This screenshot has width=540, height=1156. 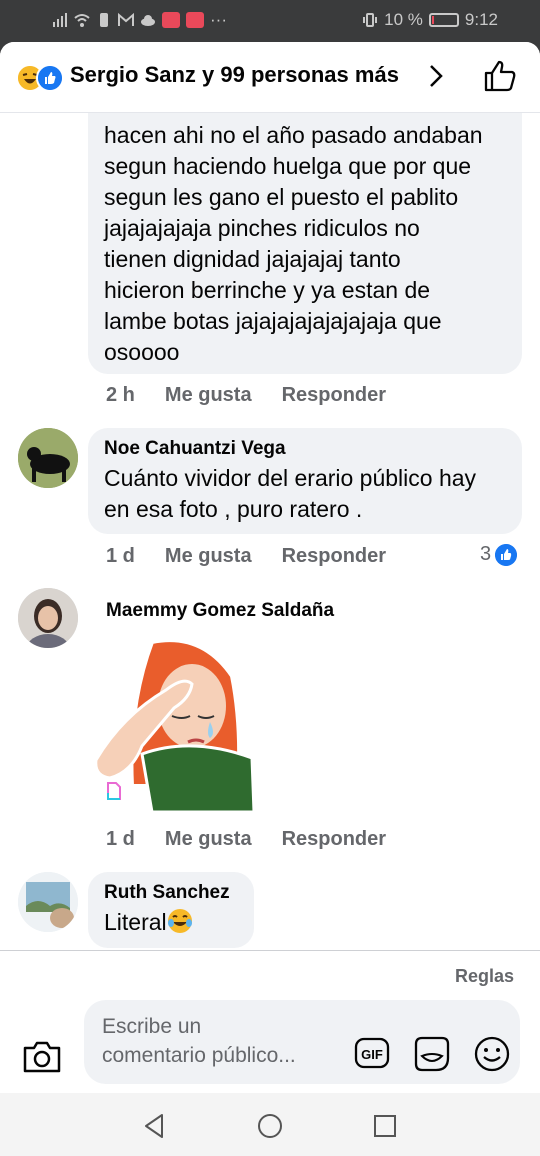 I want to click on composer-divider, so click(x=270, y=950).